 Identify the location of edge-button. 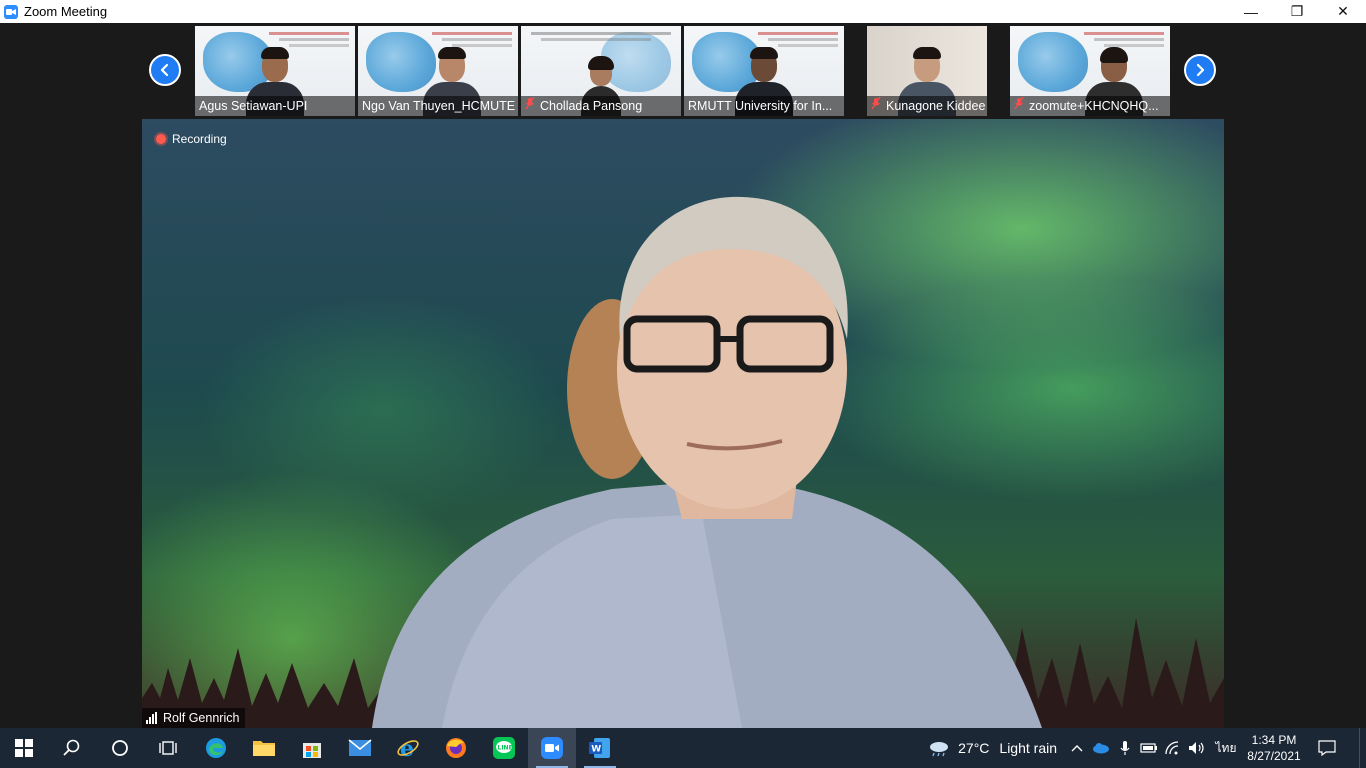
(216, 748).